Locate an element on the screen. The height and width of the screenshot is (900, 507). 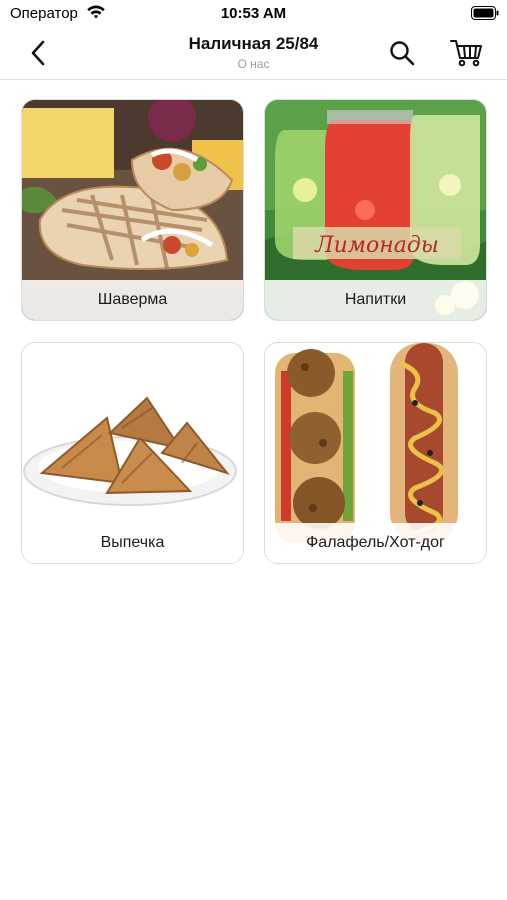
search-icon is located at coordinates (402, 53).